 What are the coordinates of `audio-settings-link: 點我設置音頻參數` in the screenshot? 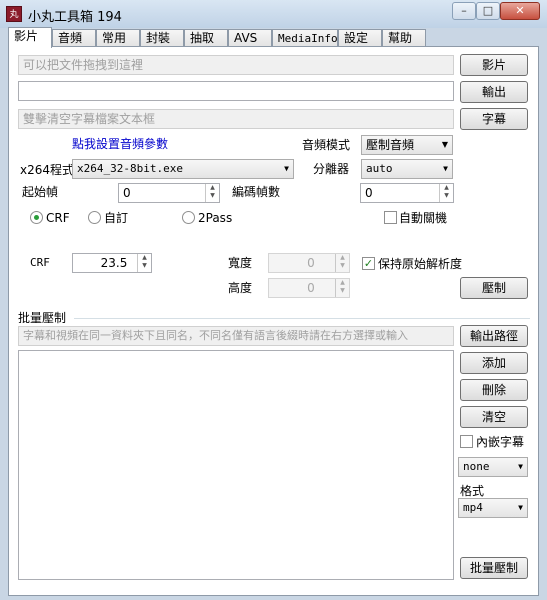 It's located at (120, 144).